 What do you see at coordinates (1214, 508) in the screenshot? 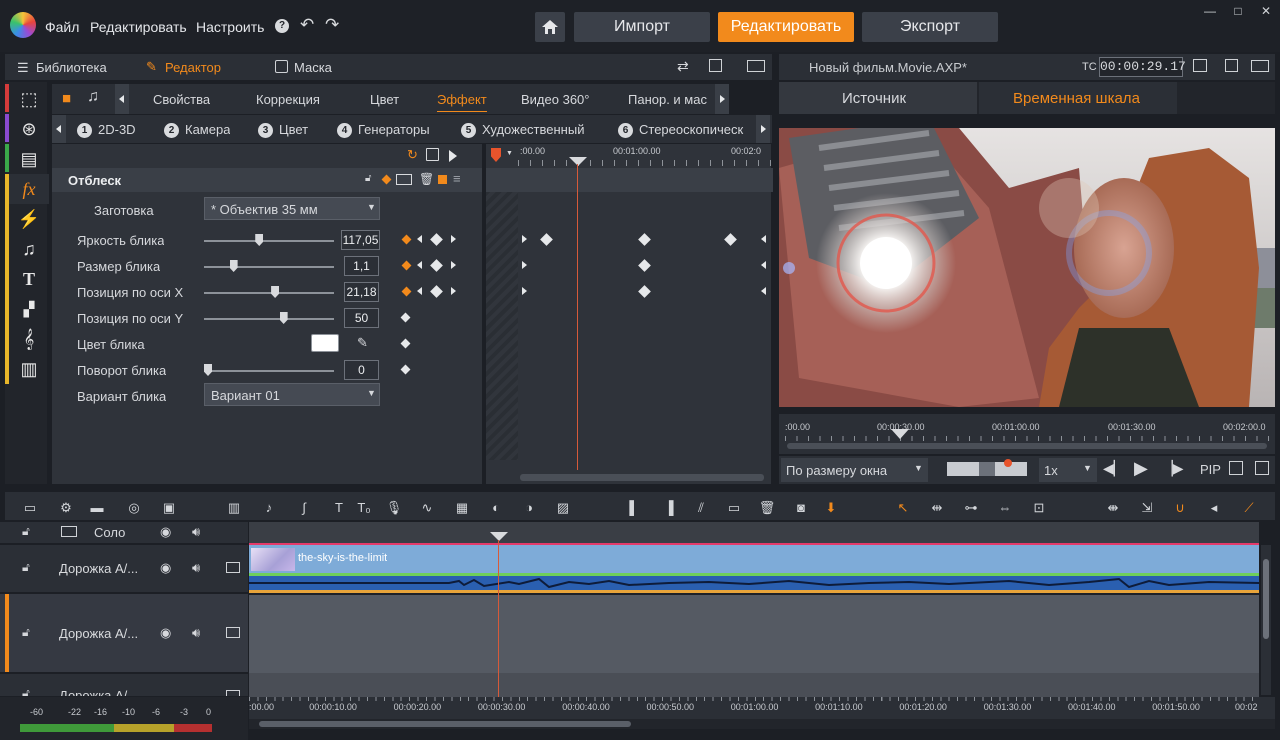
I see `audio-scrub-icon: ◂` at bounding box center [1214, 508].